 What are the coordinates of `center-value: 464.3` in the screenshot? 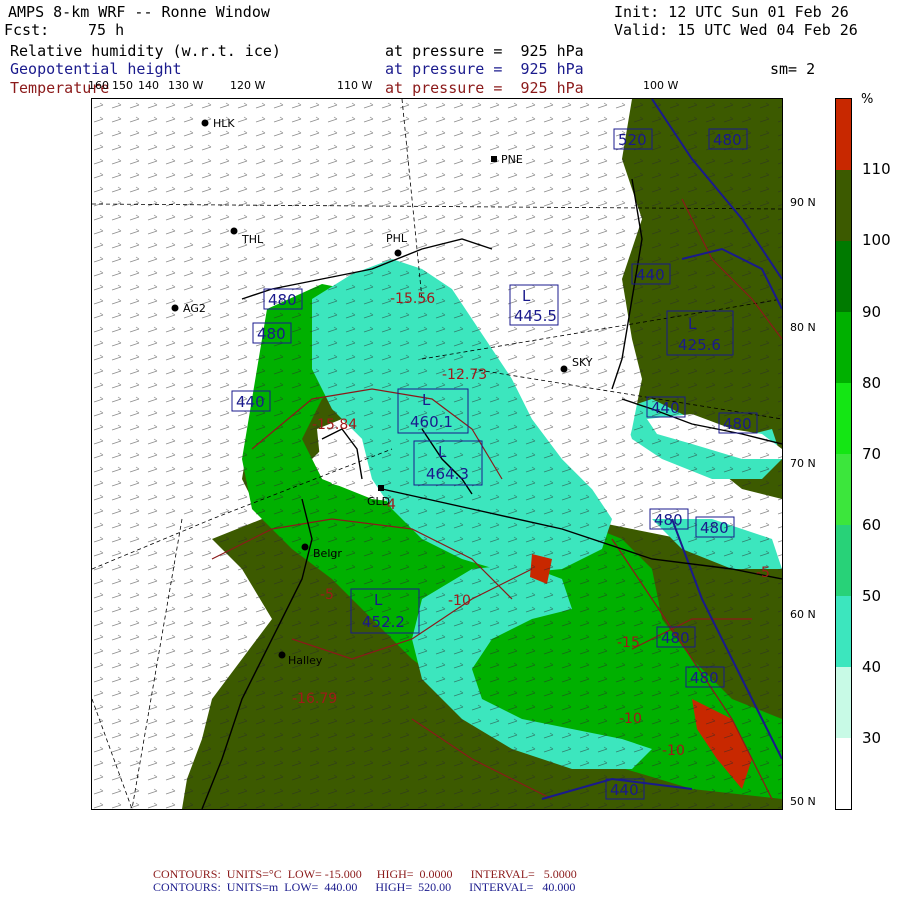 It's located at (447, 474).